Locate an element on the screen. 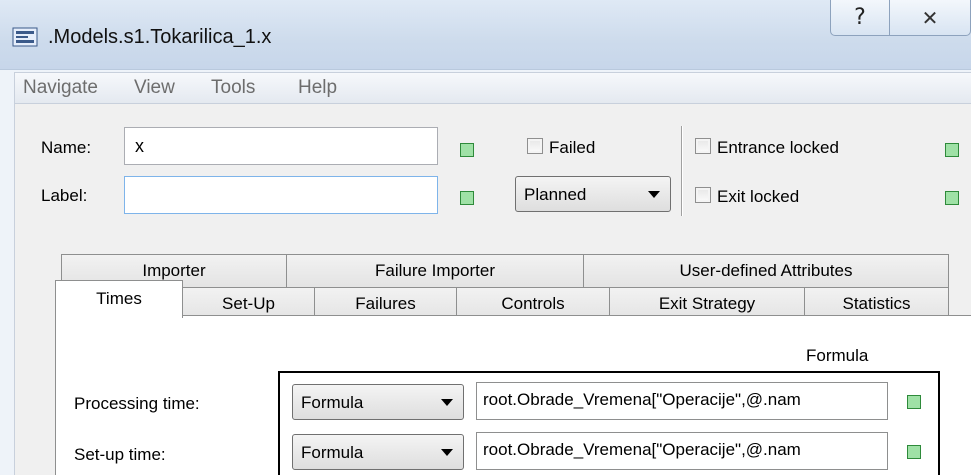 The image size is (971, 475). tab-user-defined-attributes: User-defined Attributes is located at coordinates (766, 271).